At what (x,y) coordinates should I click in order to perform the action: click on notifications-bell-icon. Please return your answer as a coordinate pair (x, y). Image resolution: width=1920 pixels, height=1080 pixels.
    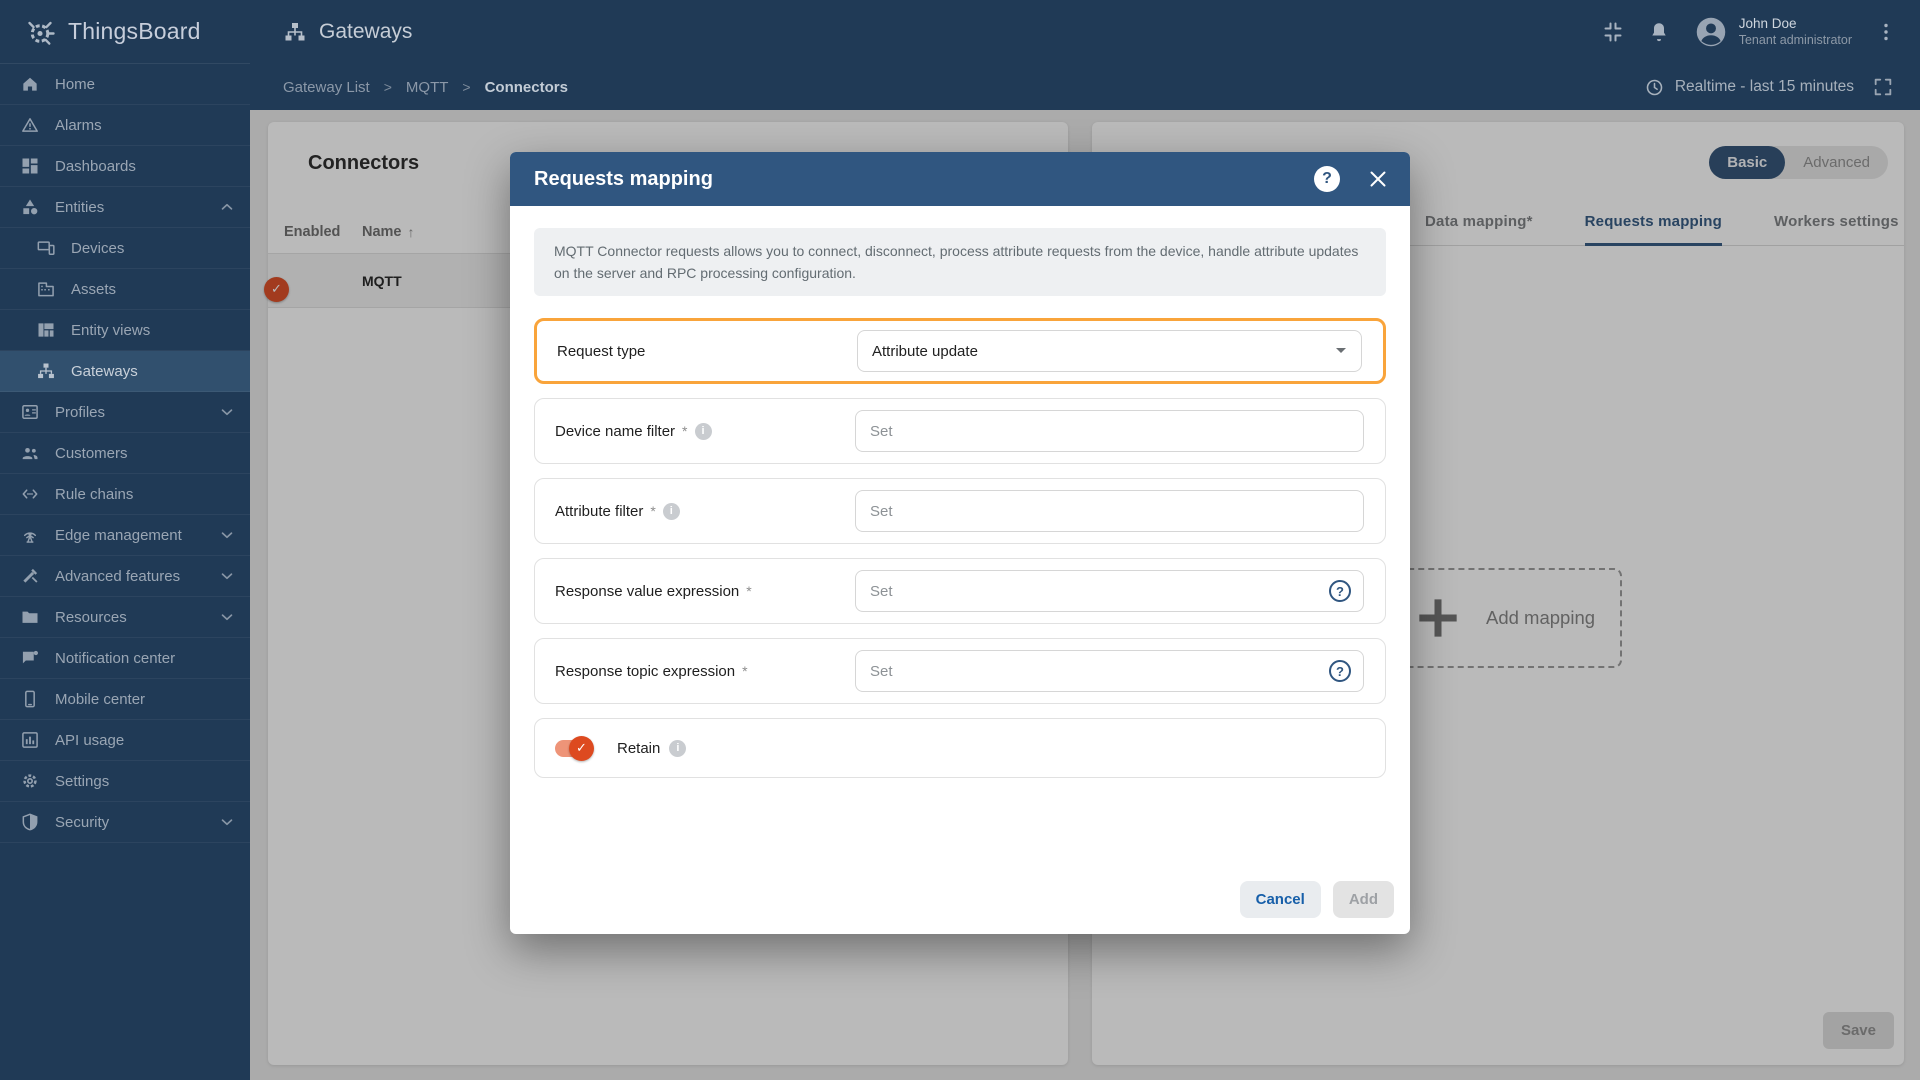
    Looking at the image, I should click on (1659, 32).